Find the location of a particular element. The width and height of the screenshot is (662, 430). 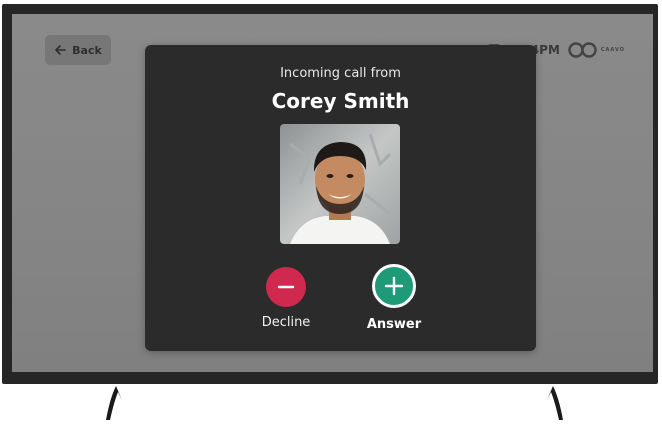

brand-text: CAAVO is located at coordinates (612, 50).